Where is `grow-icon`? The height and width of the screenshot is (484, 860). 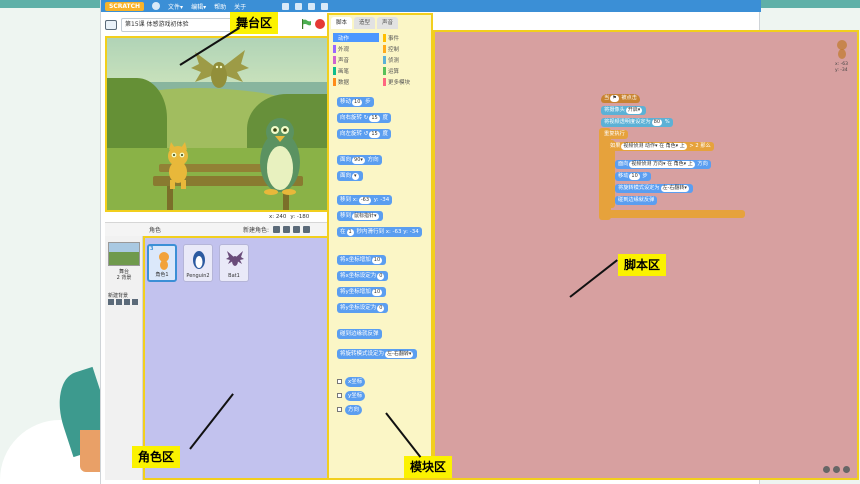 grow-icon is located at coordinates (312, 6).